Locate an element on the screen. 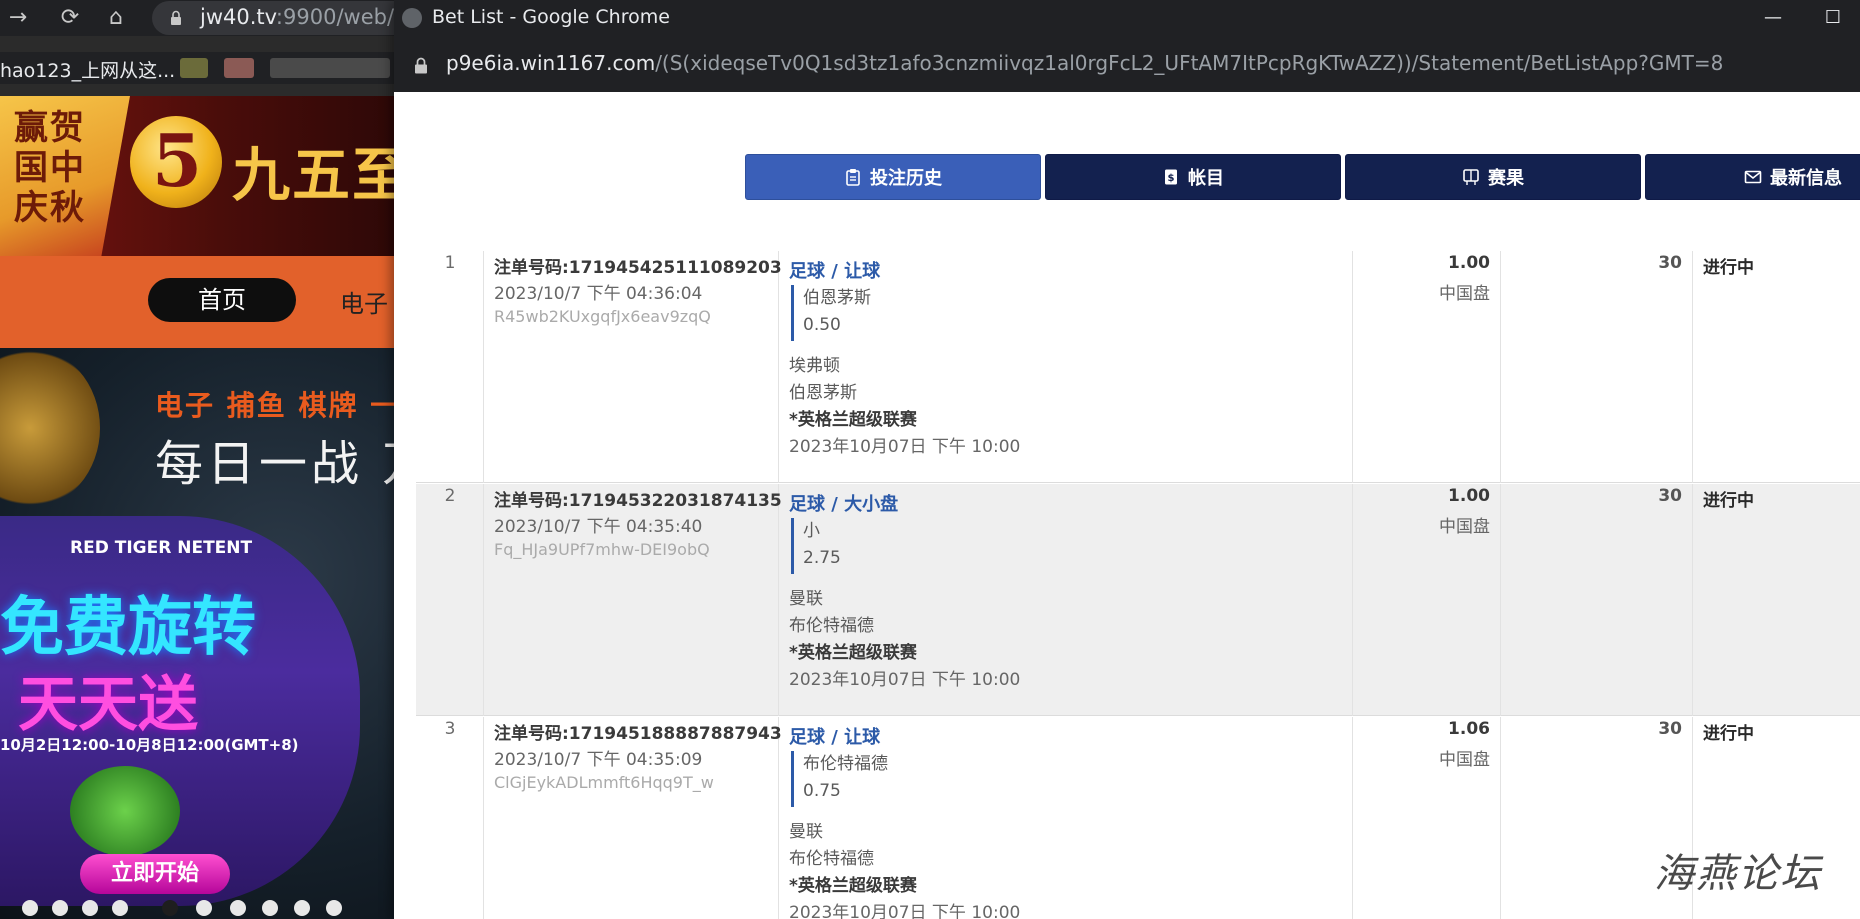 The height and width of the screenshot is (919, 1860). promo-start-button: 立即开始 is located at coordinates (155, 874).